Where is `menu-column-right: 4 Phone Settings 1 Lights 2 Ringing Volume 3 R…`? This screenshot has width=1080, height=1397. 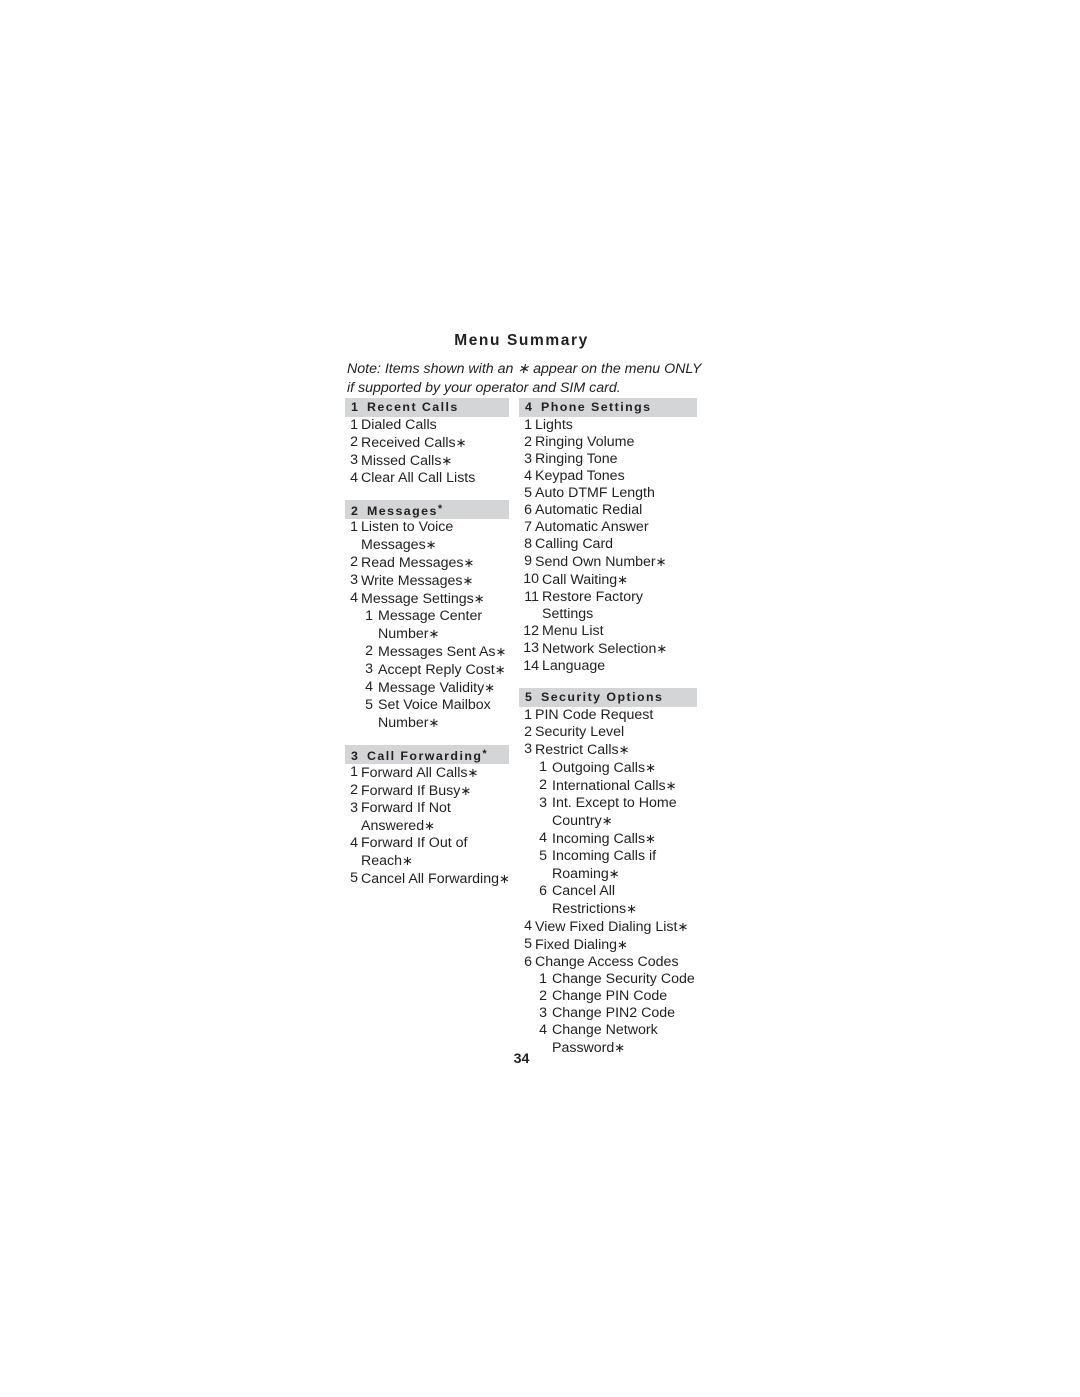
menu-column-right: 4 Phone Settings 1 Lights 2 Ringing Volume 3 R… is located at coordinates (608, 727).